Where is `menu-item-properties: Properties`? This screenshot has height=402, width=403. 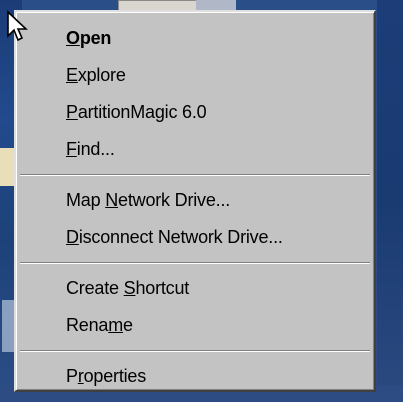
menu-item-properties: Properties is located at coordinates (195, 376).